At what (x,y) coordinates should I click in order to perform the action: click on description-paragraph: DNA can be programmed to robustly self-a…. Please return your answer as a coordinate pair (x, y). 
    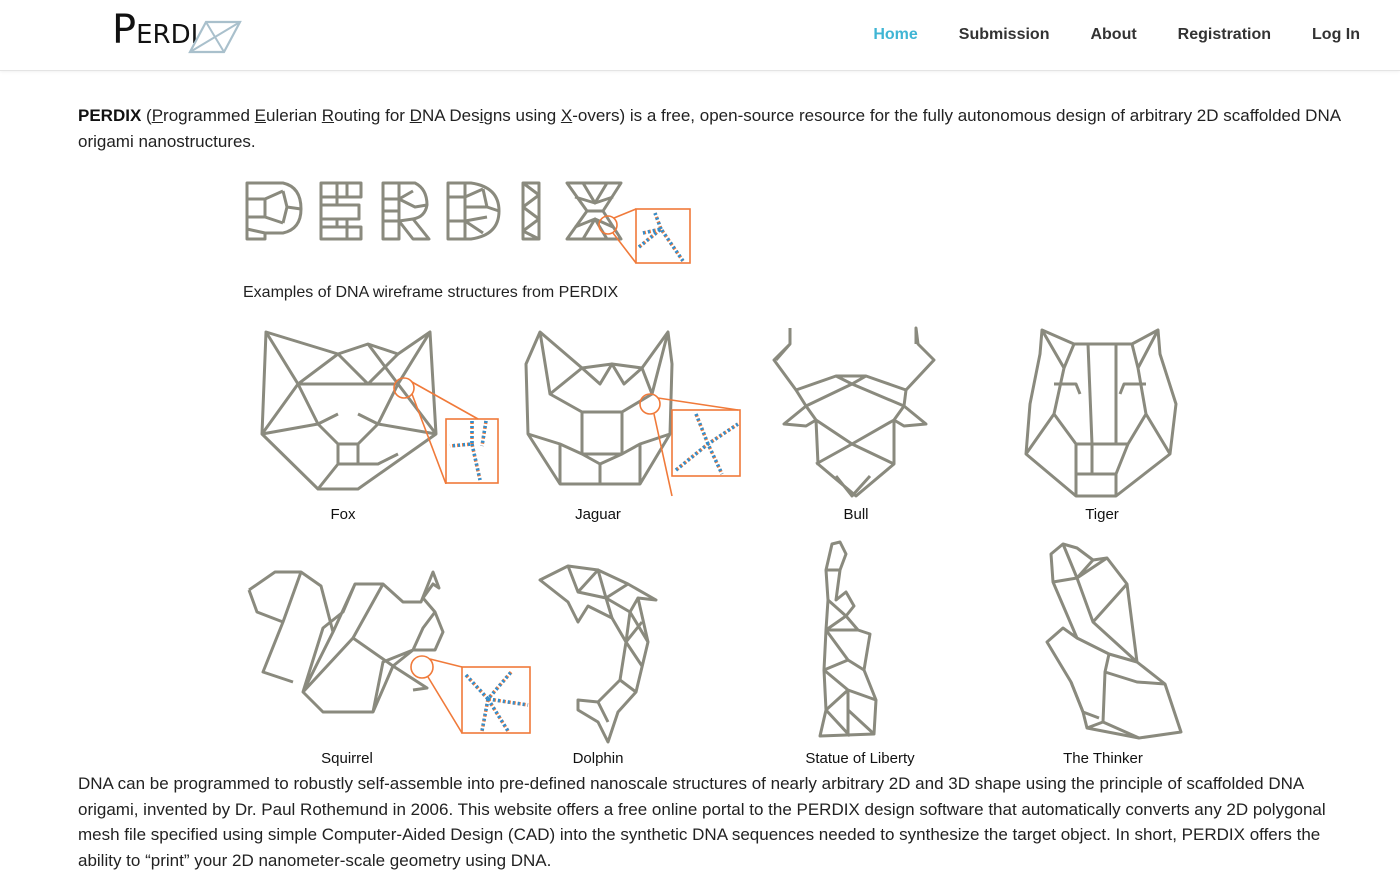
    Looking at the image, I should click on (702, 822).